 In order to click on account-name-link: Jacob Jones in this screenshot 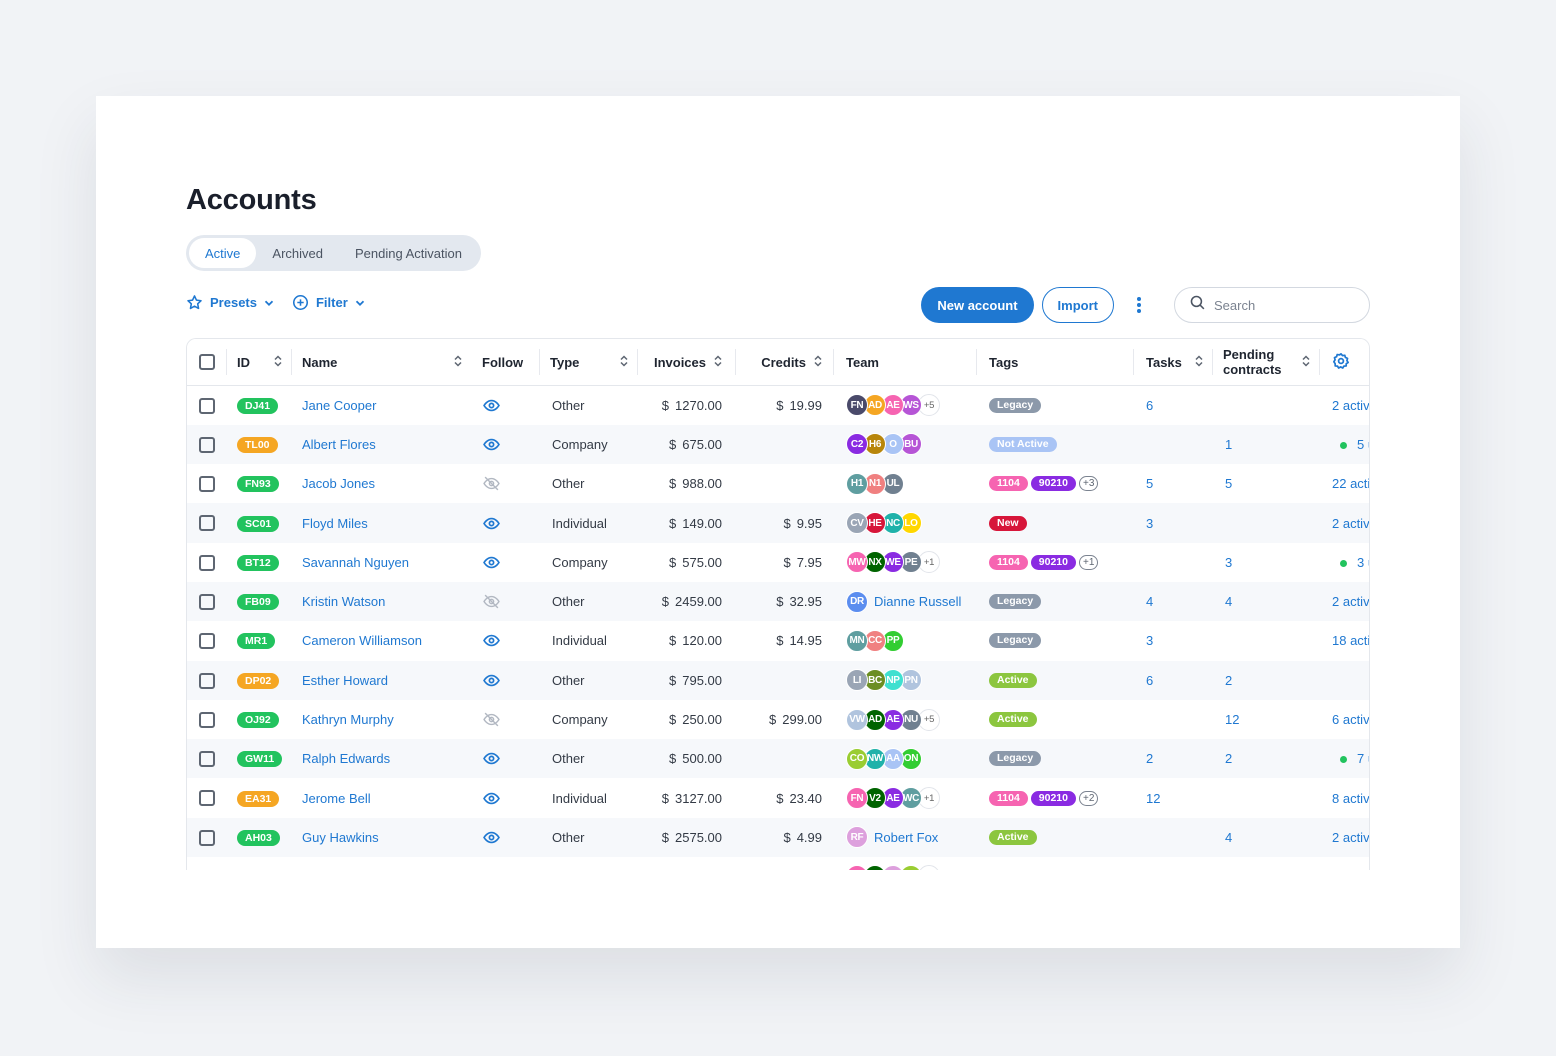, I will do `click(338, 483)`.